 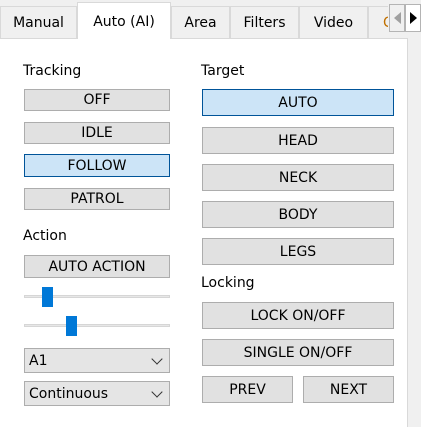 What do you see at coordinates (38, 360) in the screenshot?
I see `action-select-1-value: A1` at bounding box center [38, 360].